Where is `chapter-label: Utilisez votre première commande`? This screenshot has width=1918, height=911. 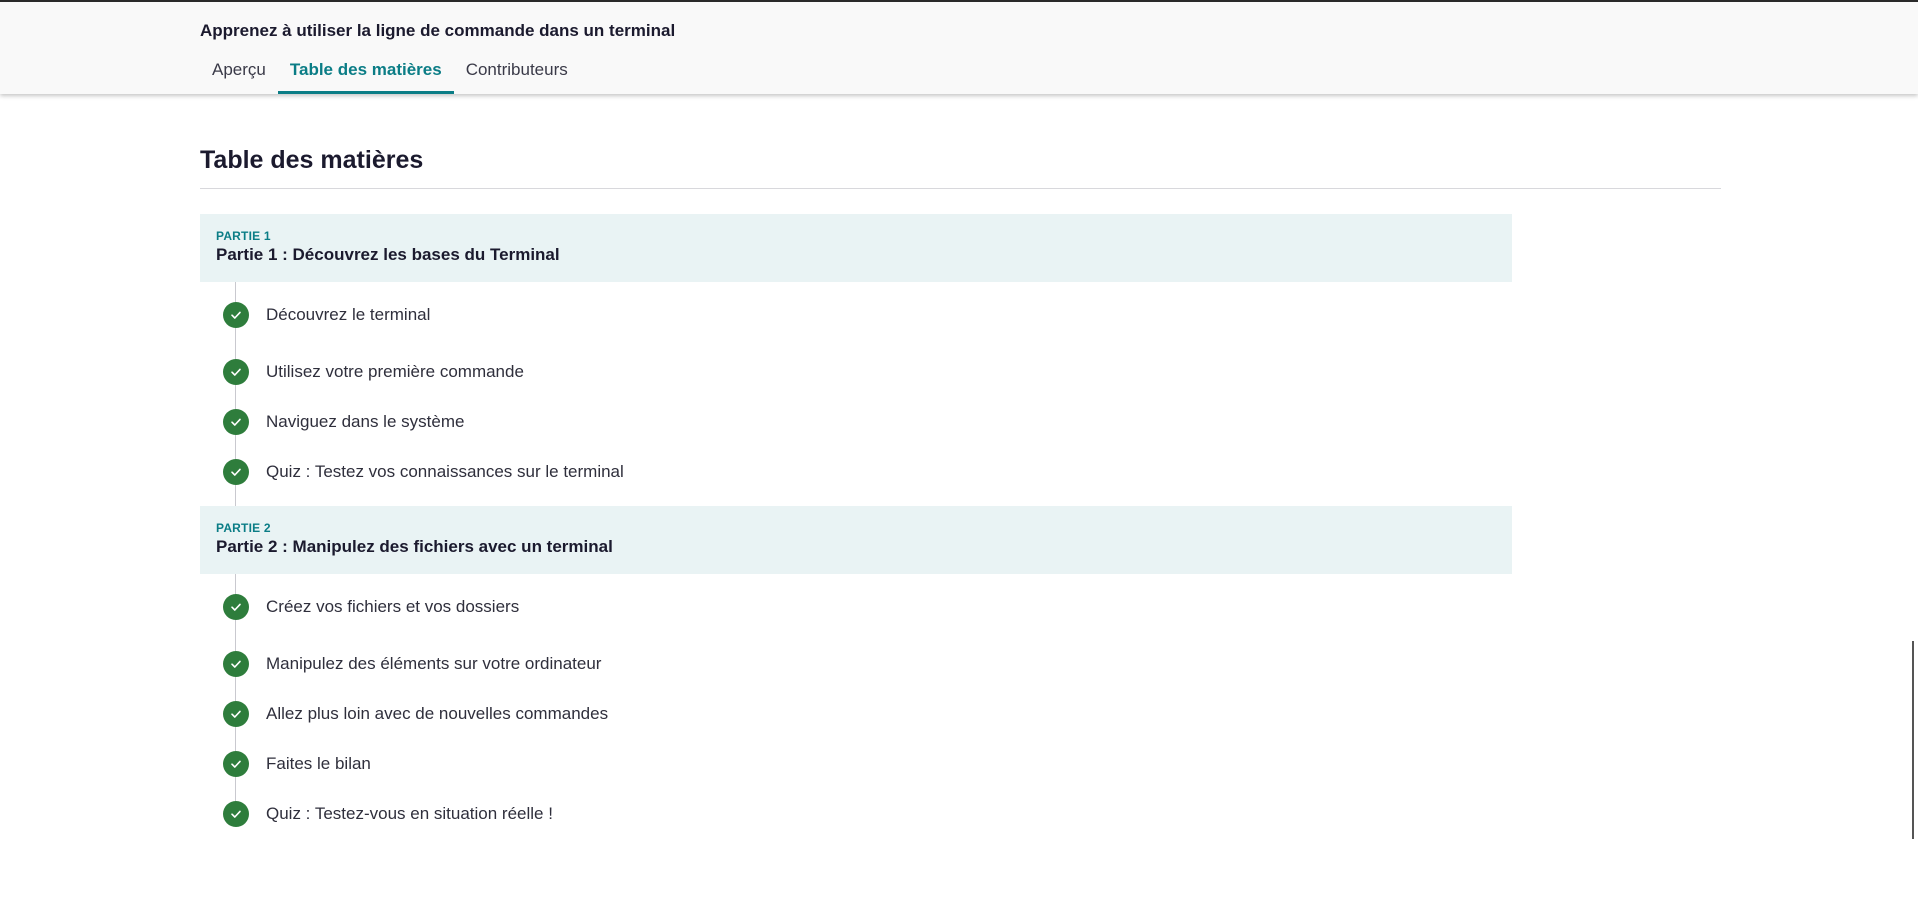 chapter-label: Utilisez votre première commande is located at coordinates (395, 371).